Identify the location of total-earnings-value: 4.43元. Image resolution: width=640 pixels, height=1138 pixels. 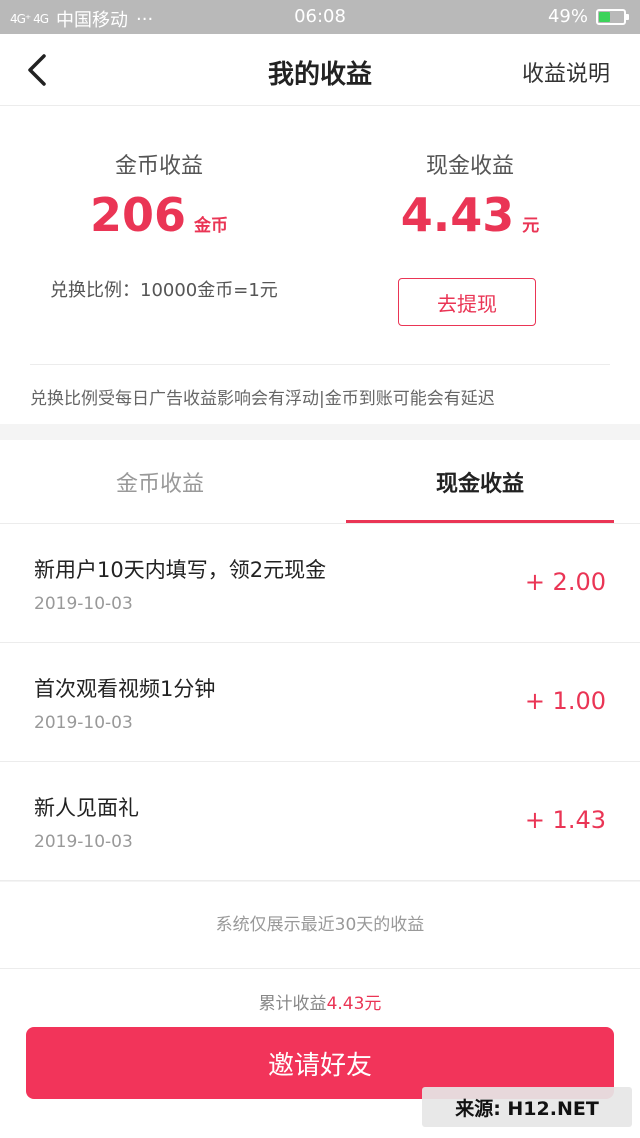
(354, 1004).